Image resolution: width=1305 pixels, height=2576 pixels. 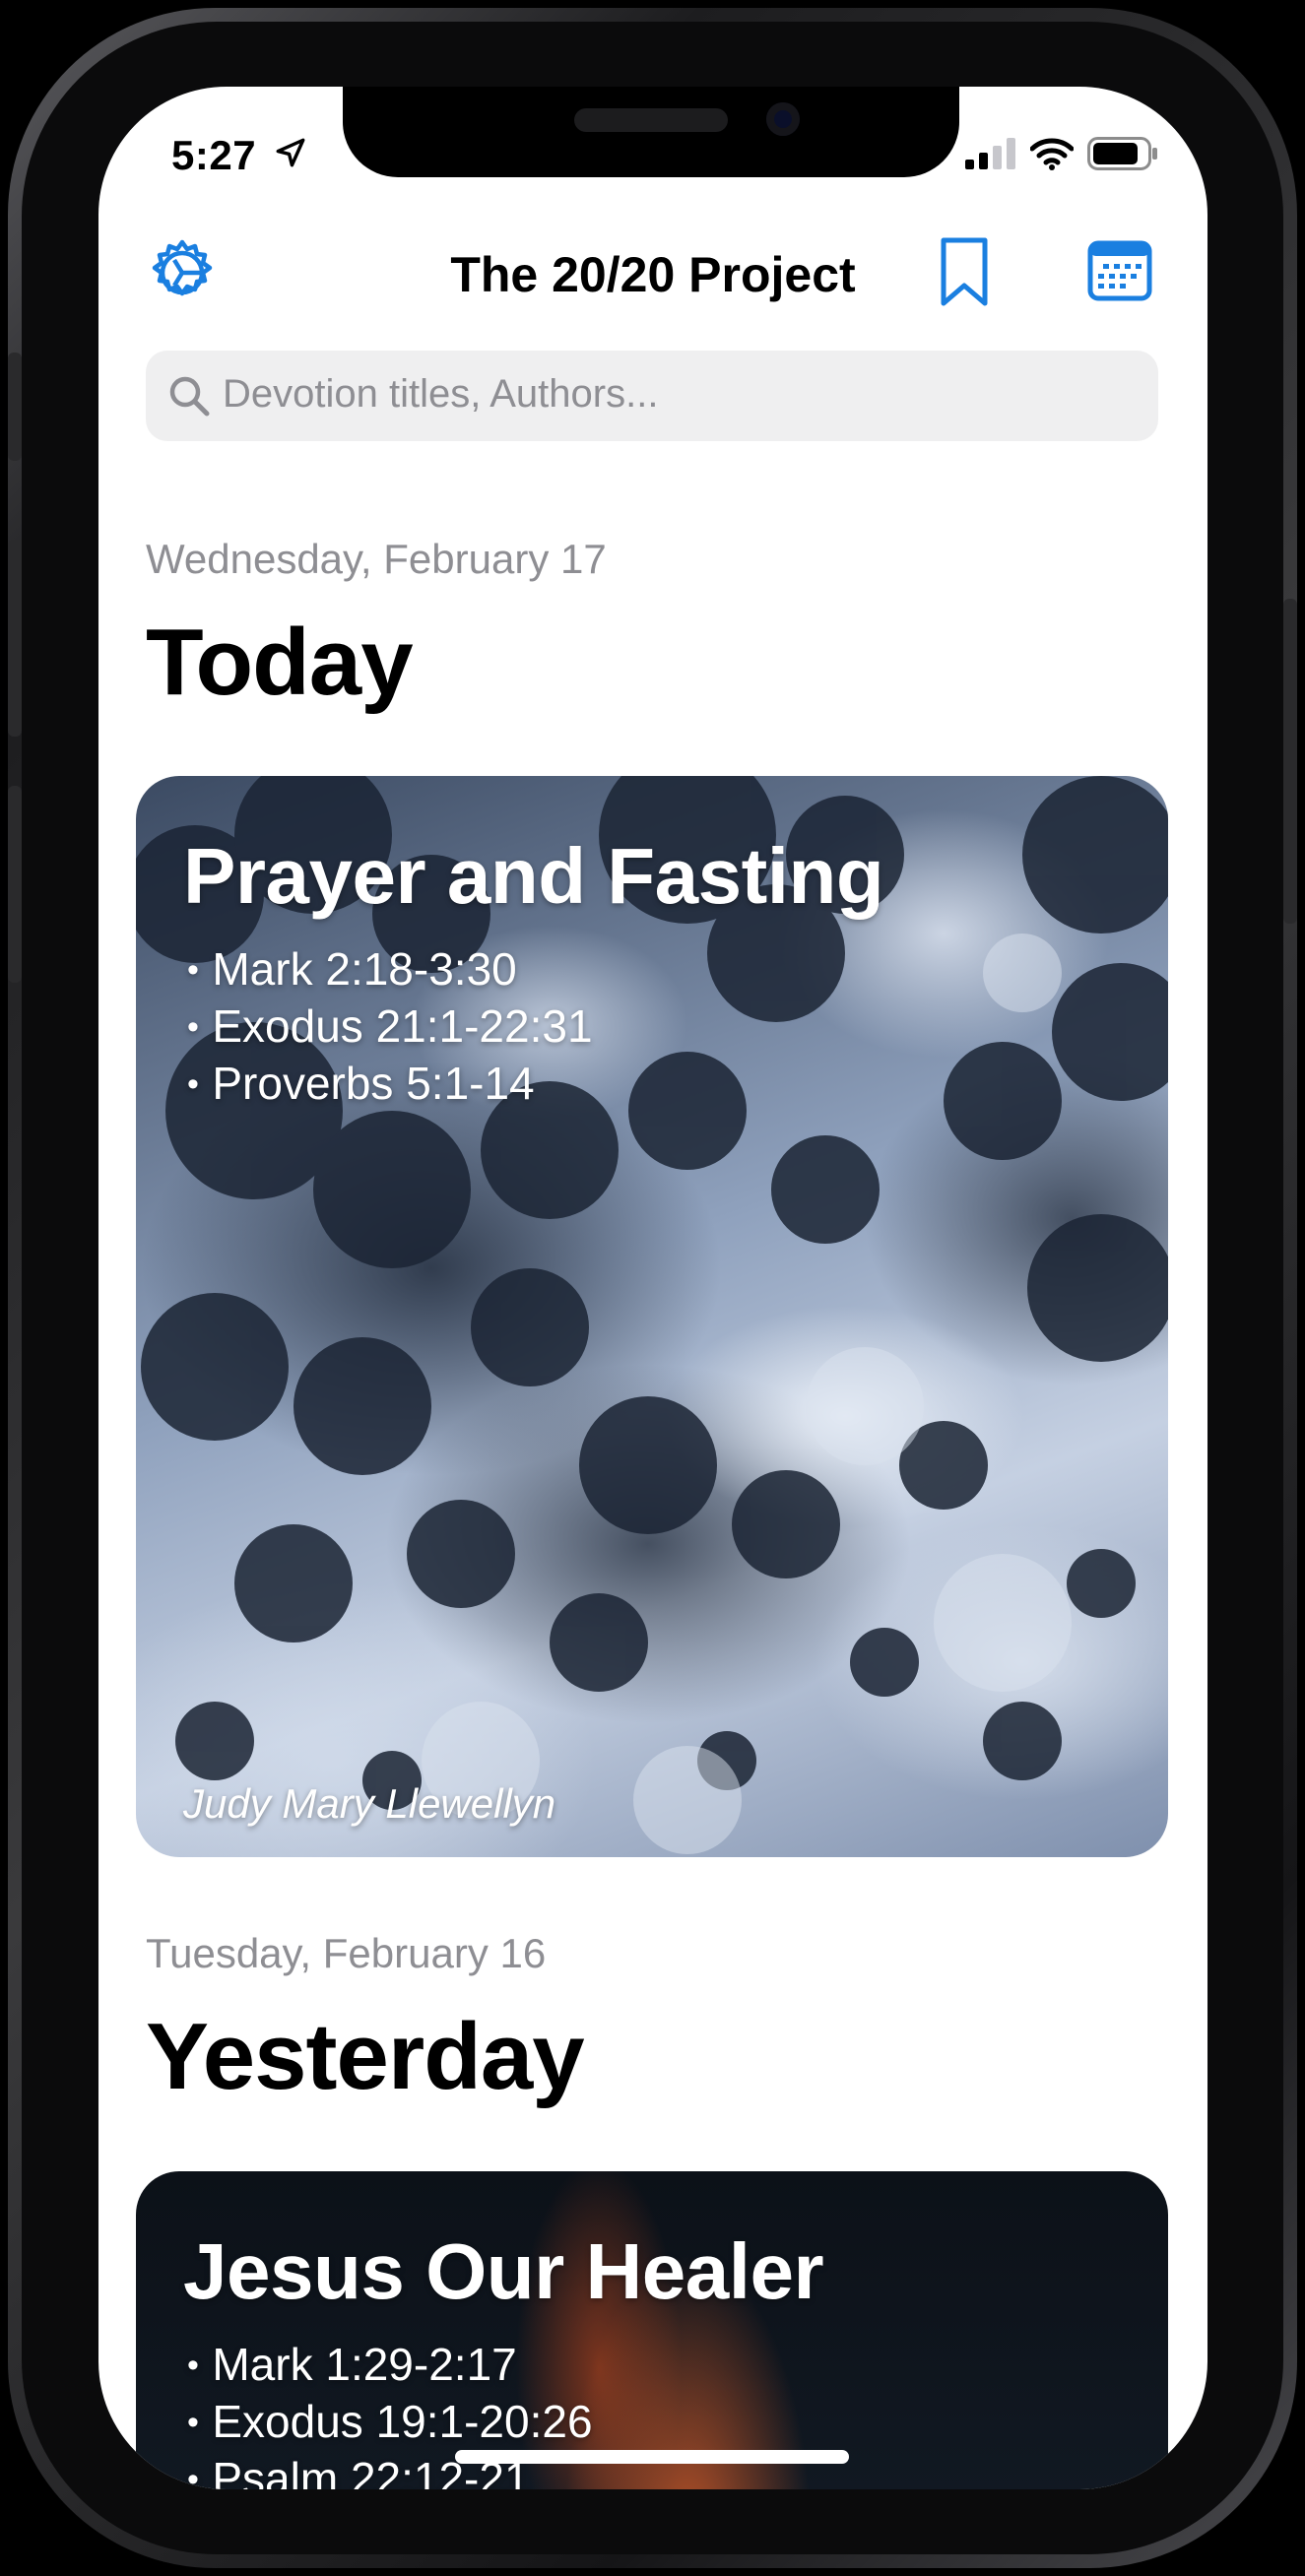 I want to click on device-notch, so click(x=651, y=132).